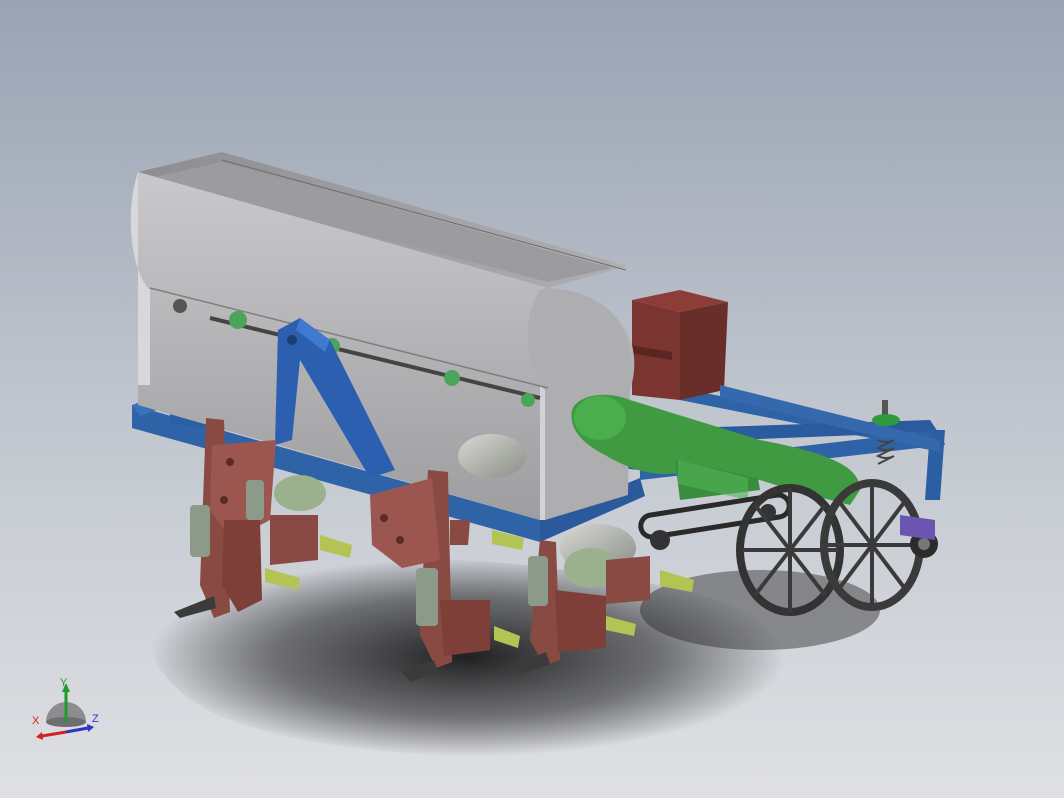 This screenshot has width=1064, height=798. I want to click on z-axis-label: Z, so click(95, 719).